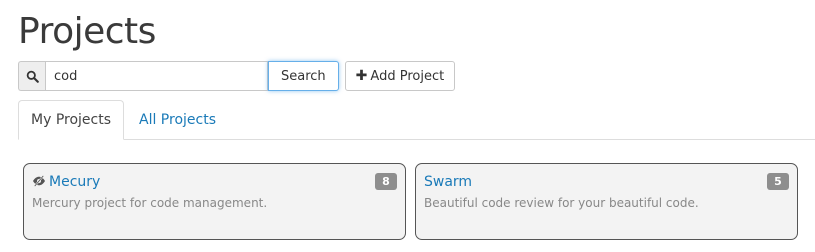  What do you see at coordinates (361, 76) in the screenshot?
I see `plus-icon: ✚` at bounding box center [361, 76].